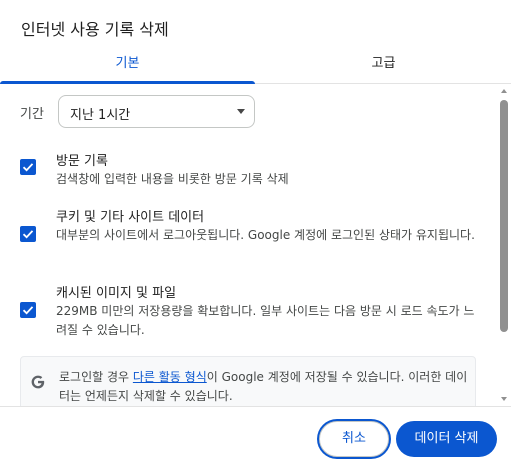 The width and height of the screenshot is (511, 470). Describe the element at coordinates (127, 65) in the screenshot. I see `tab-basic: 기본` at that location.